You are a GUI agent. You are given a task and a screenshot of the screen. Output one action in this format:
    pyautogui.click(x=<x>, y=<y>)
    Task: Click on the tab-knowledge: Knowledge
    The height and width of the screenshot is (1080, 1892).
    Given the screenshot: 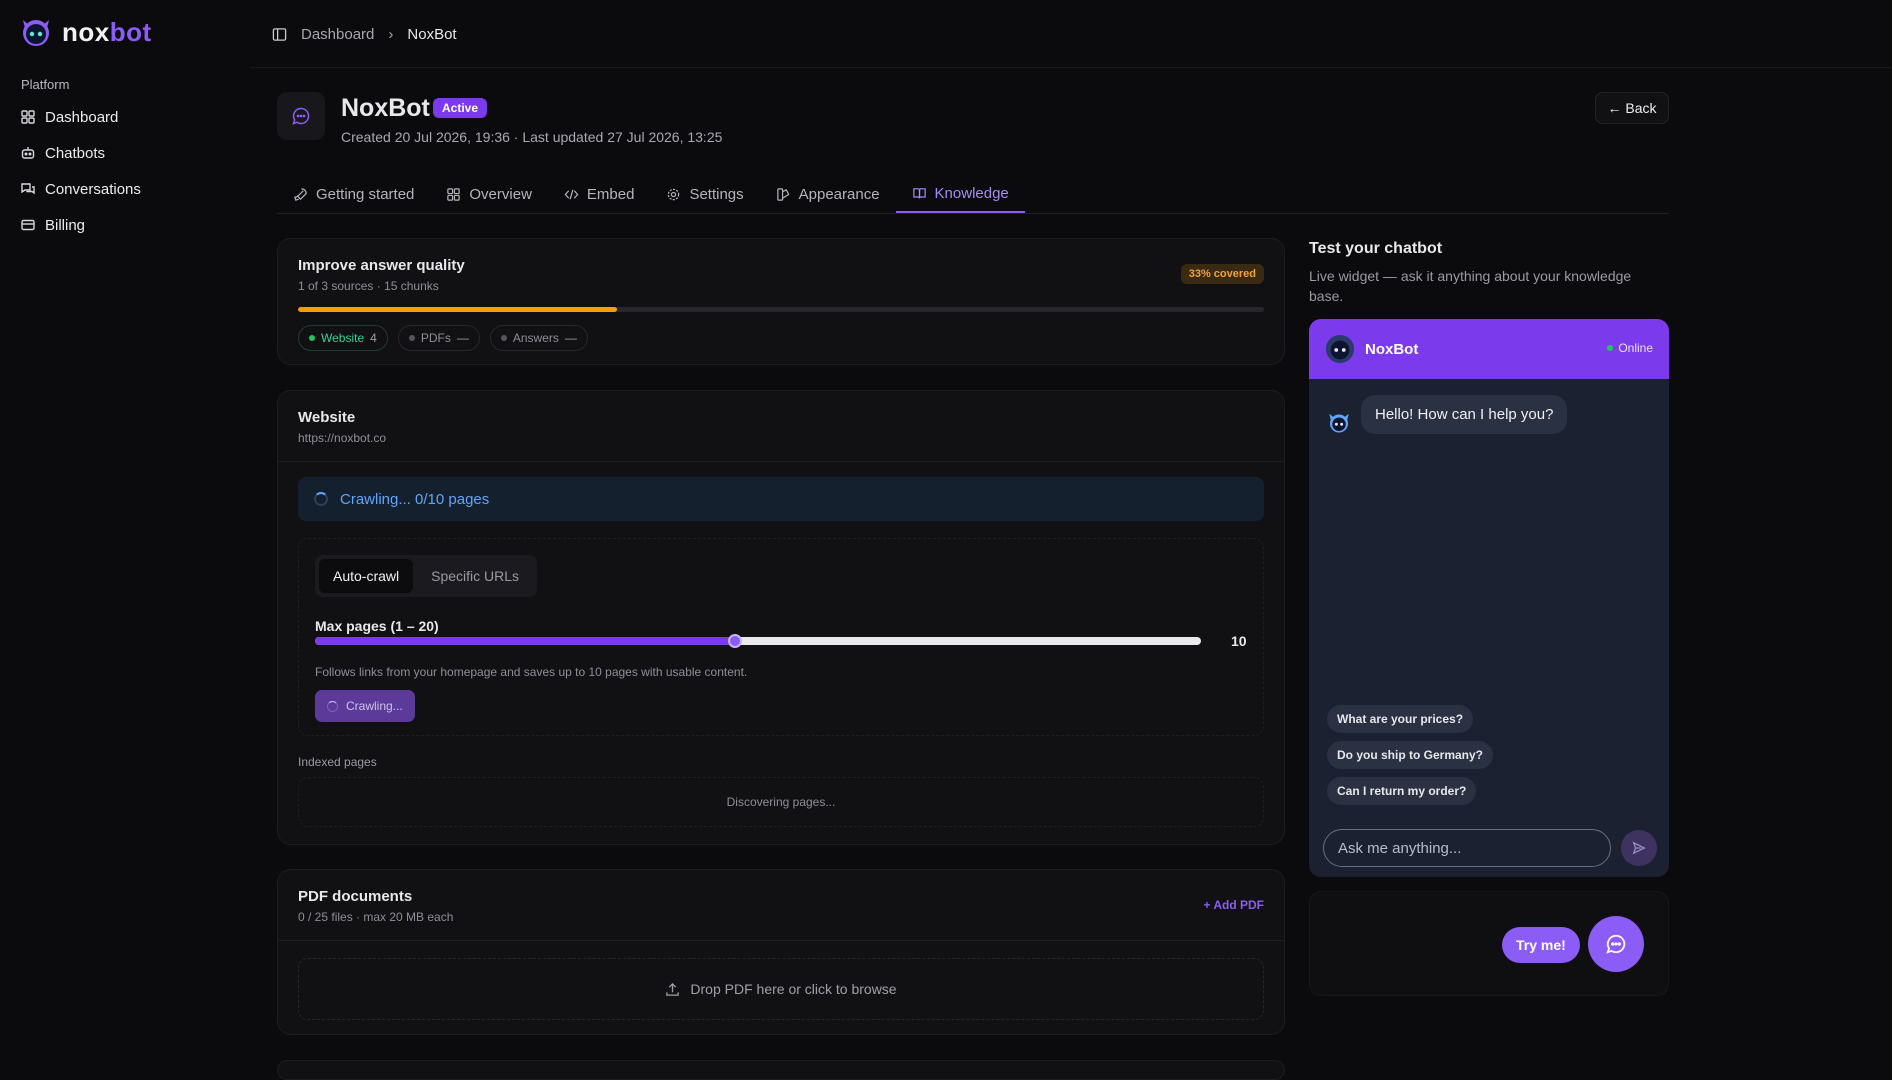 What is the action you would take?
    pyautogui.click(x=960, y=194)
    